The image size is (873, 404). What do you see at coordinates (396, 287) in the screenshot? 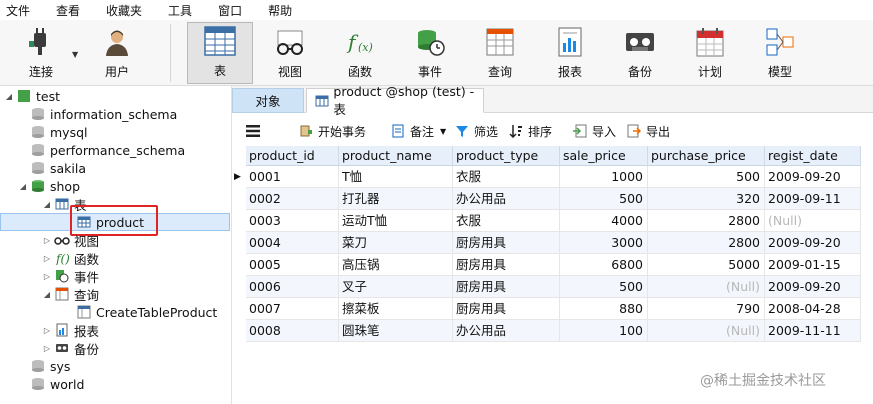
I see `table-cell: 叉子` at bounding box center [396, 287].